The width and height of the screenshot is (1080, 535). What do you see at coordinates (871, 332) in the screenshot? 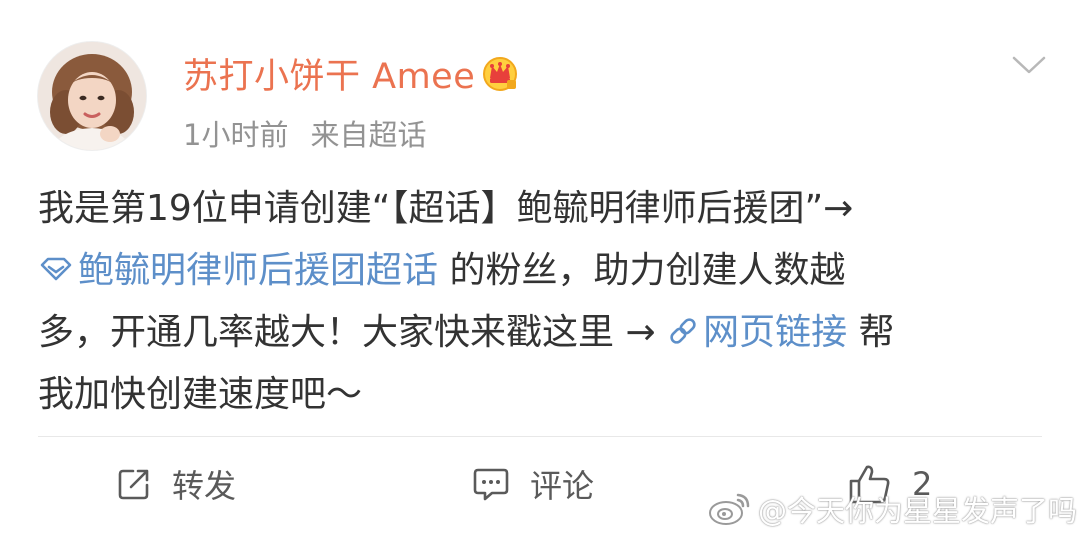
I see `post-line-3-suffix: 帮` at bounding box center [871, 332].